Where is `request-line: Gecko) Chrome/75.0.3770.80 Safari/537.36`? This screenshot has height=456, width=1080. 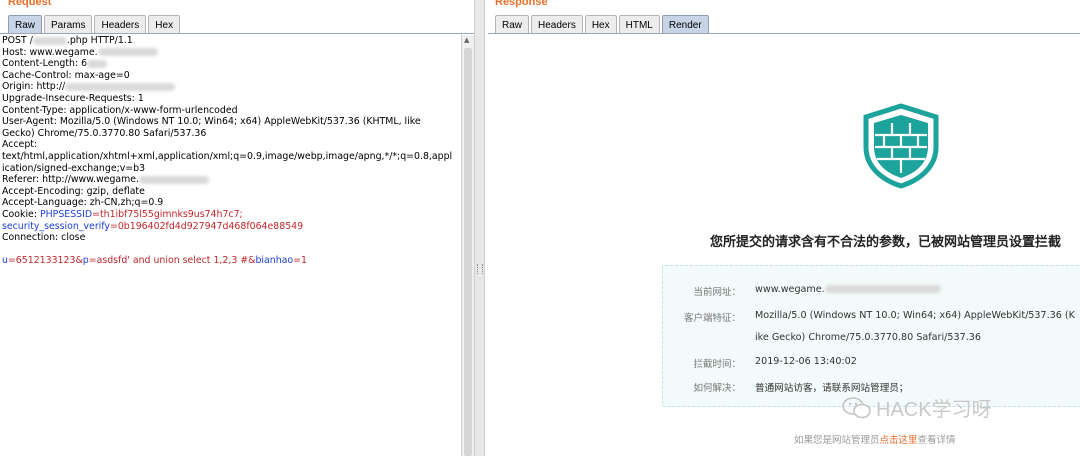
request-line: Gecko) Chrome/75.0.3770.80 Safari/537.36 is located at coordinates (104, 133).